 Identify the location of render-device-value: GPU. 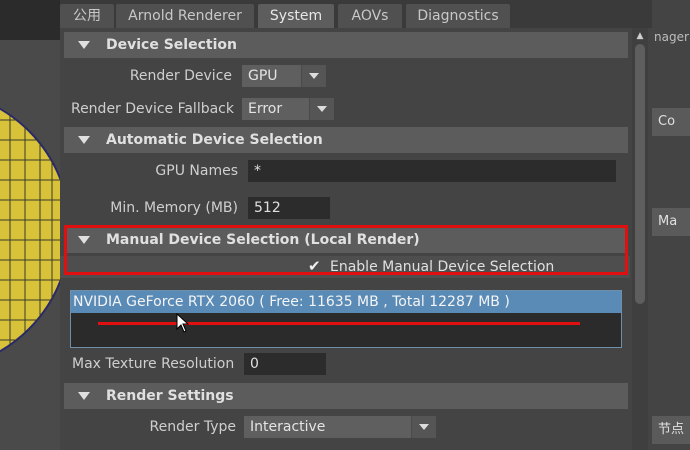
(263, 76).